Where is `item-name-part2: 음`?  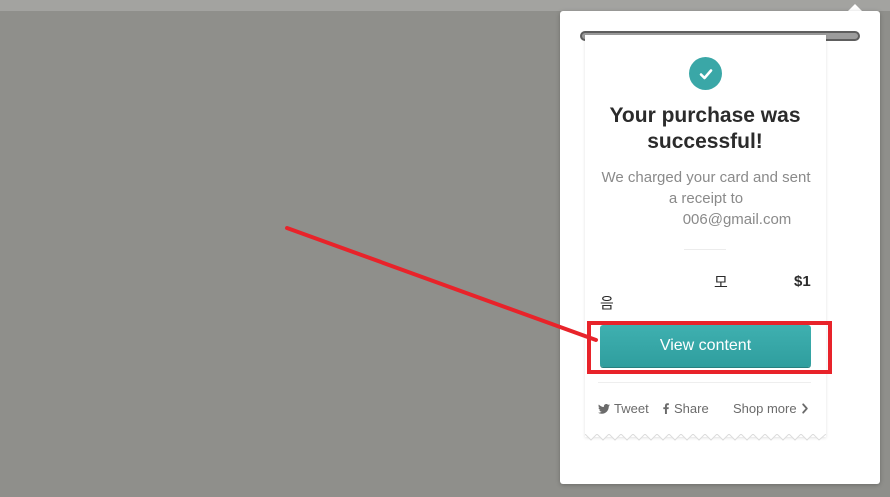 item-name-part2: 음 is located at coordinates (607, 303).